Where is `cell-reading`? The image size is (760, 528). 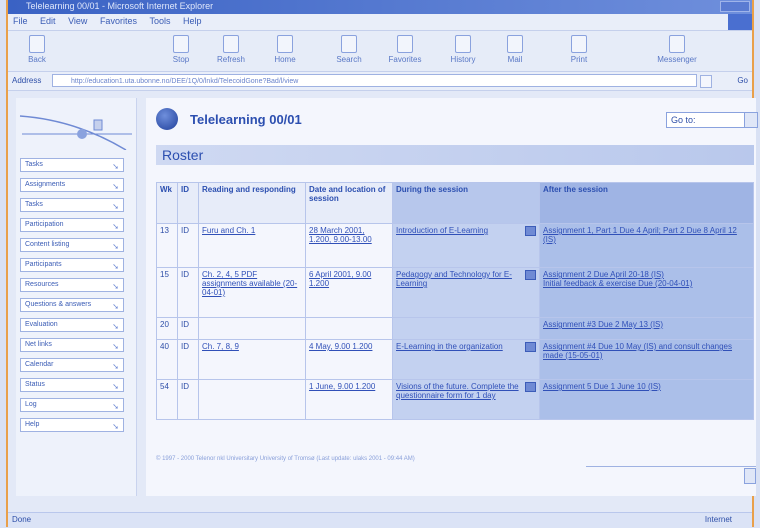
cell-reading is located at coordinates (252, 399).